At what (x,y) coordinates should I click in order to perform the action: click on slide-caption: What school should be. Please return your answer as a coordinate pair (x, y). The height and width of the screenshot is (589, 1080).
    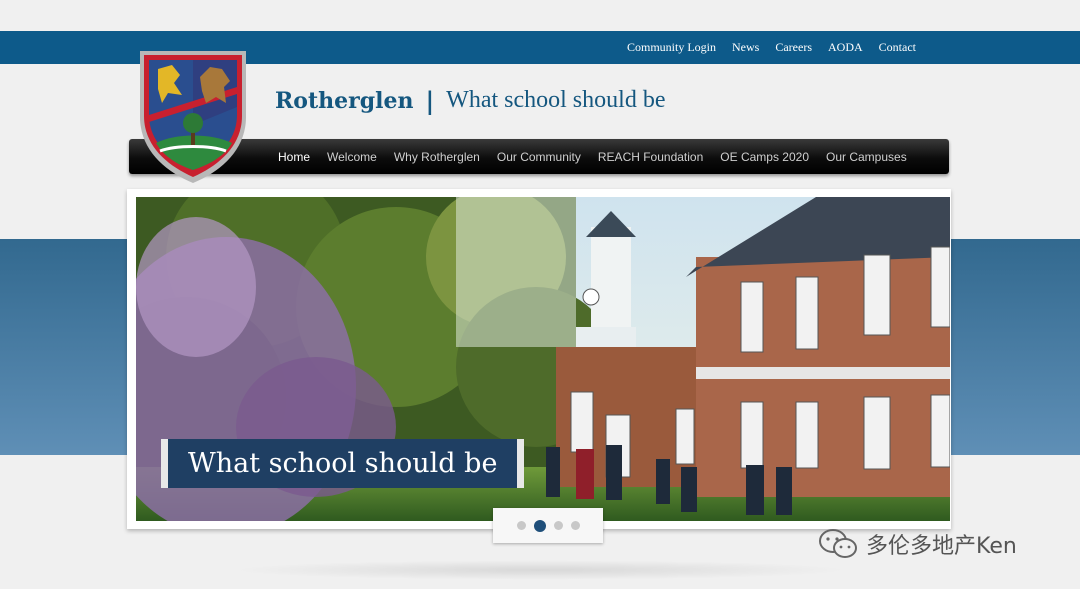
    Looking at the image, I should click on (343, 463).